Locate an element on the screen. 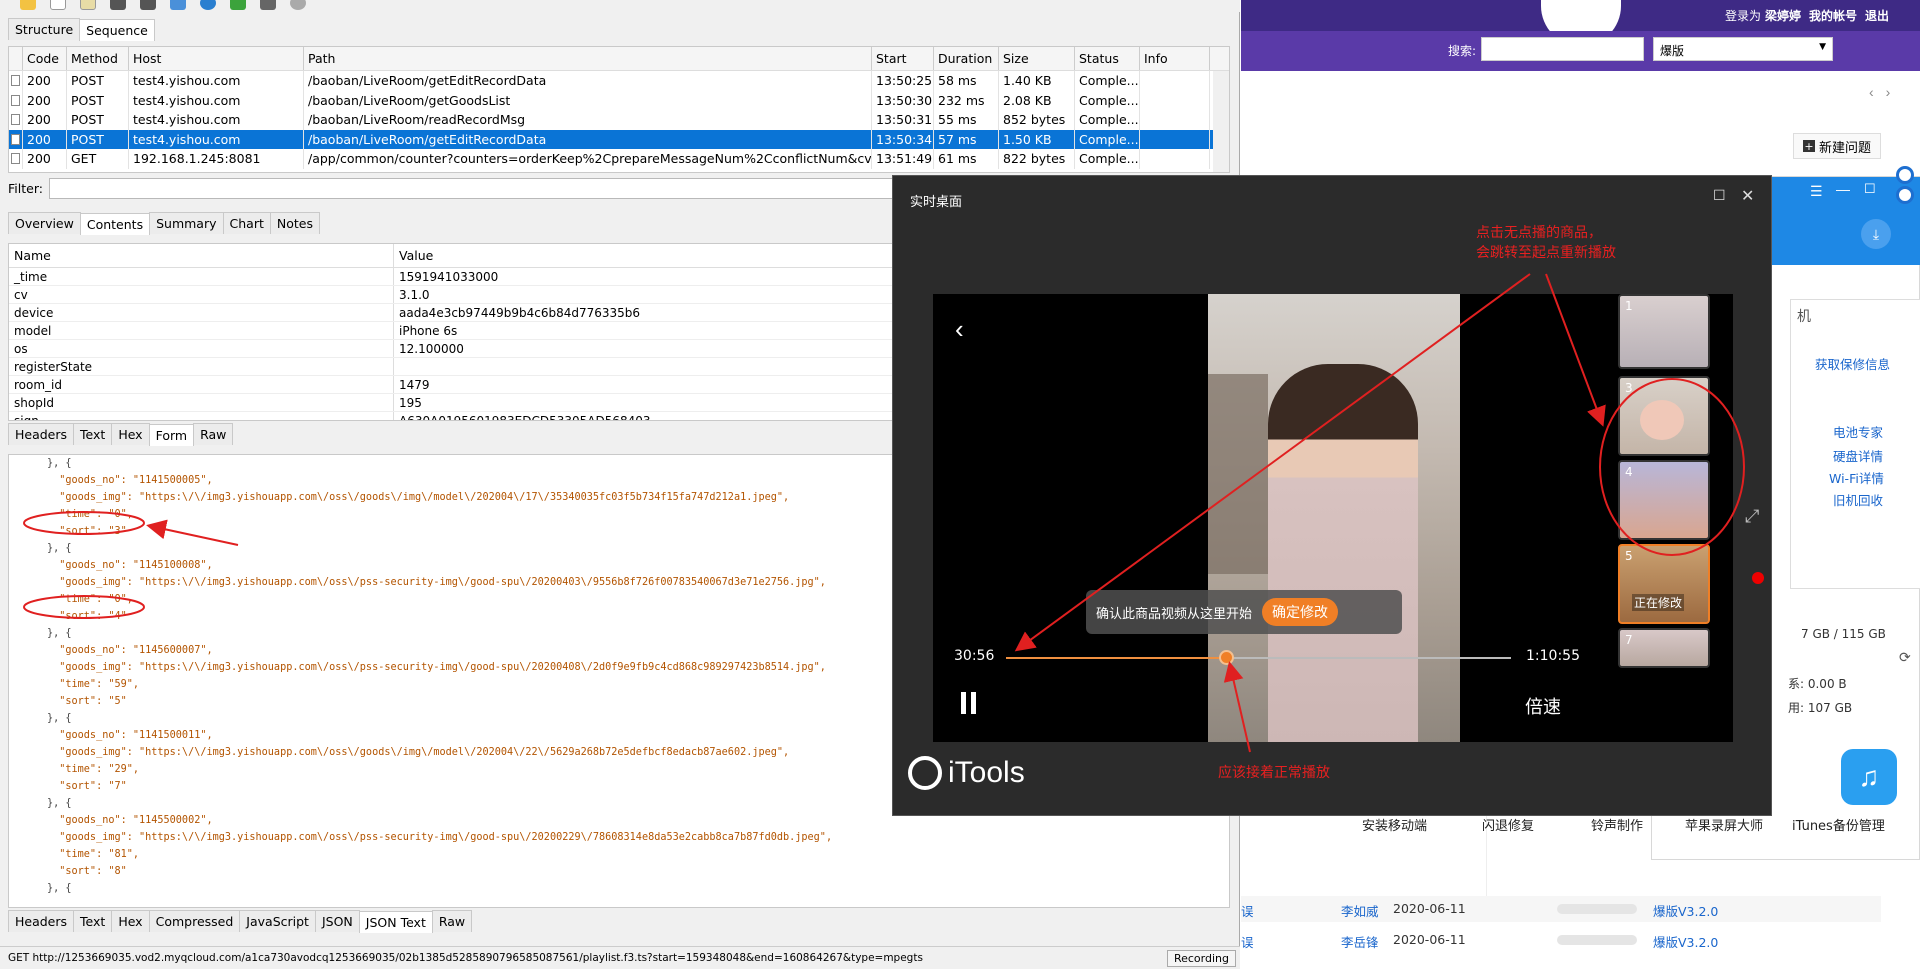  col-method: Method is located at coordinates (98, 58).